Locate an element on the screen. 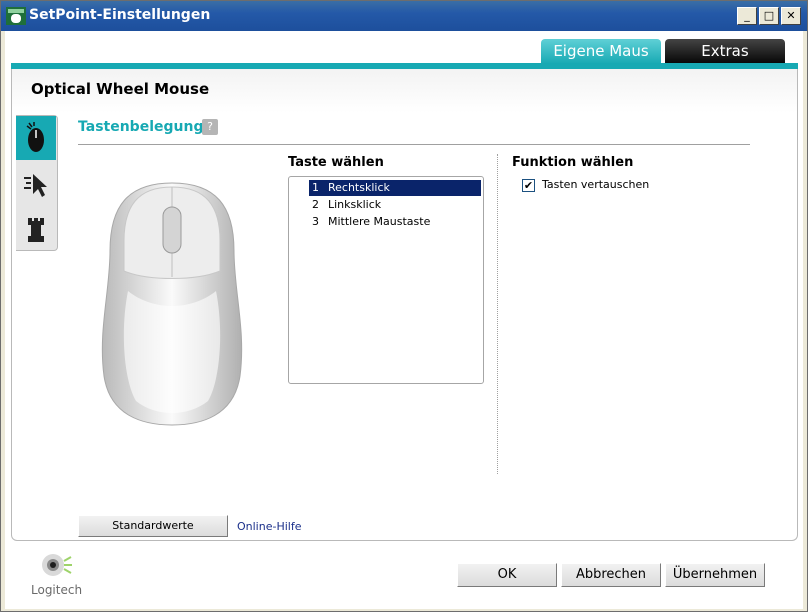 The height and width of the screenshot is (612, 808). list-item: 2 Linksklick is located at coordinates (395, 205).